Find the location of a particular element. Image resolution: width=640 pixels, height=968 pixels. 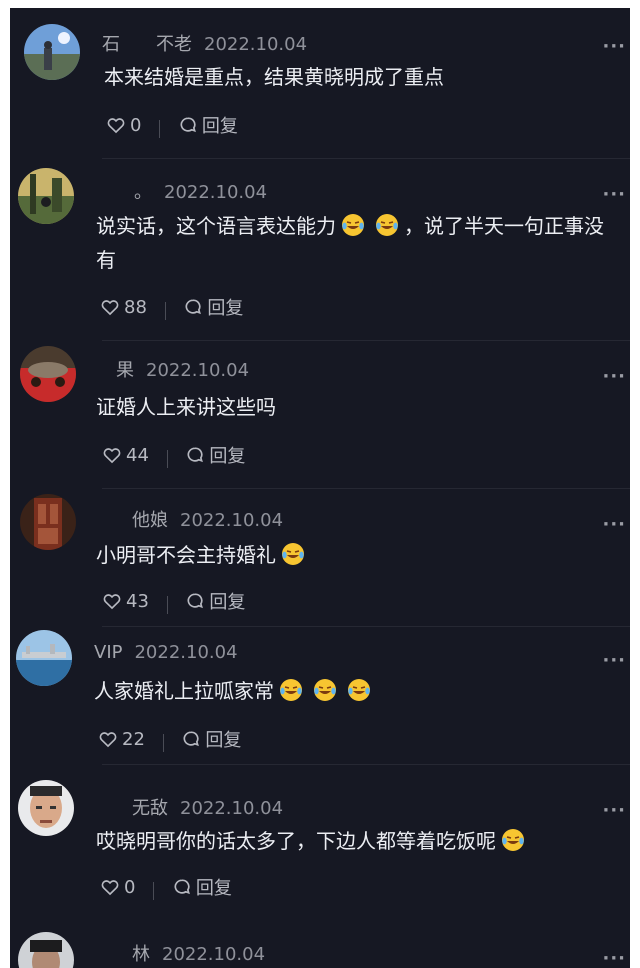

comment-text: 哎晓明哥你的话太多了，下边人都等着吃饭呢 is located at coordinates (346, 841).